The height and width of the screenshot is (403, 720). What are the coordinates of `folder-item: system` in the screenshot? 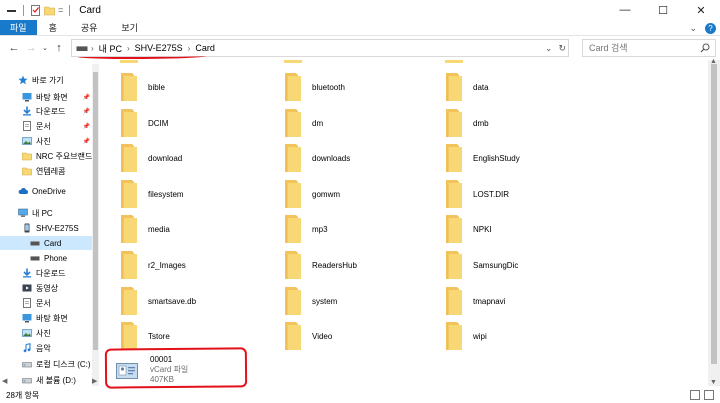 It's located at (364, 301).